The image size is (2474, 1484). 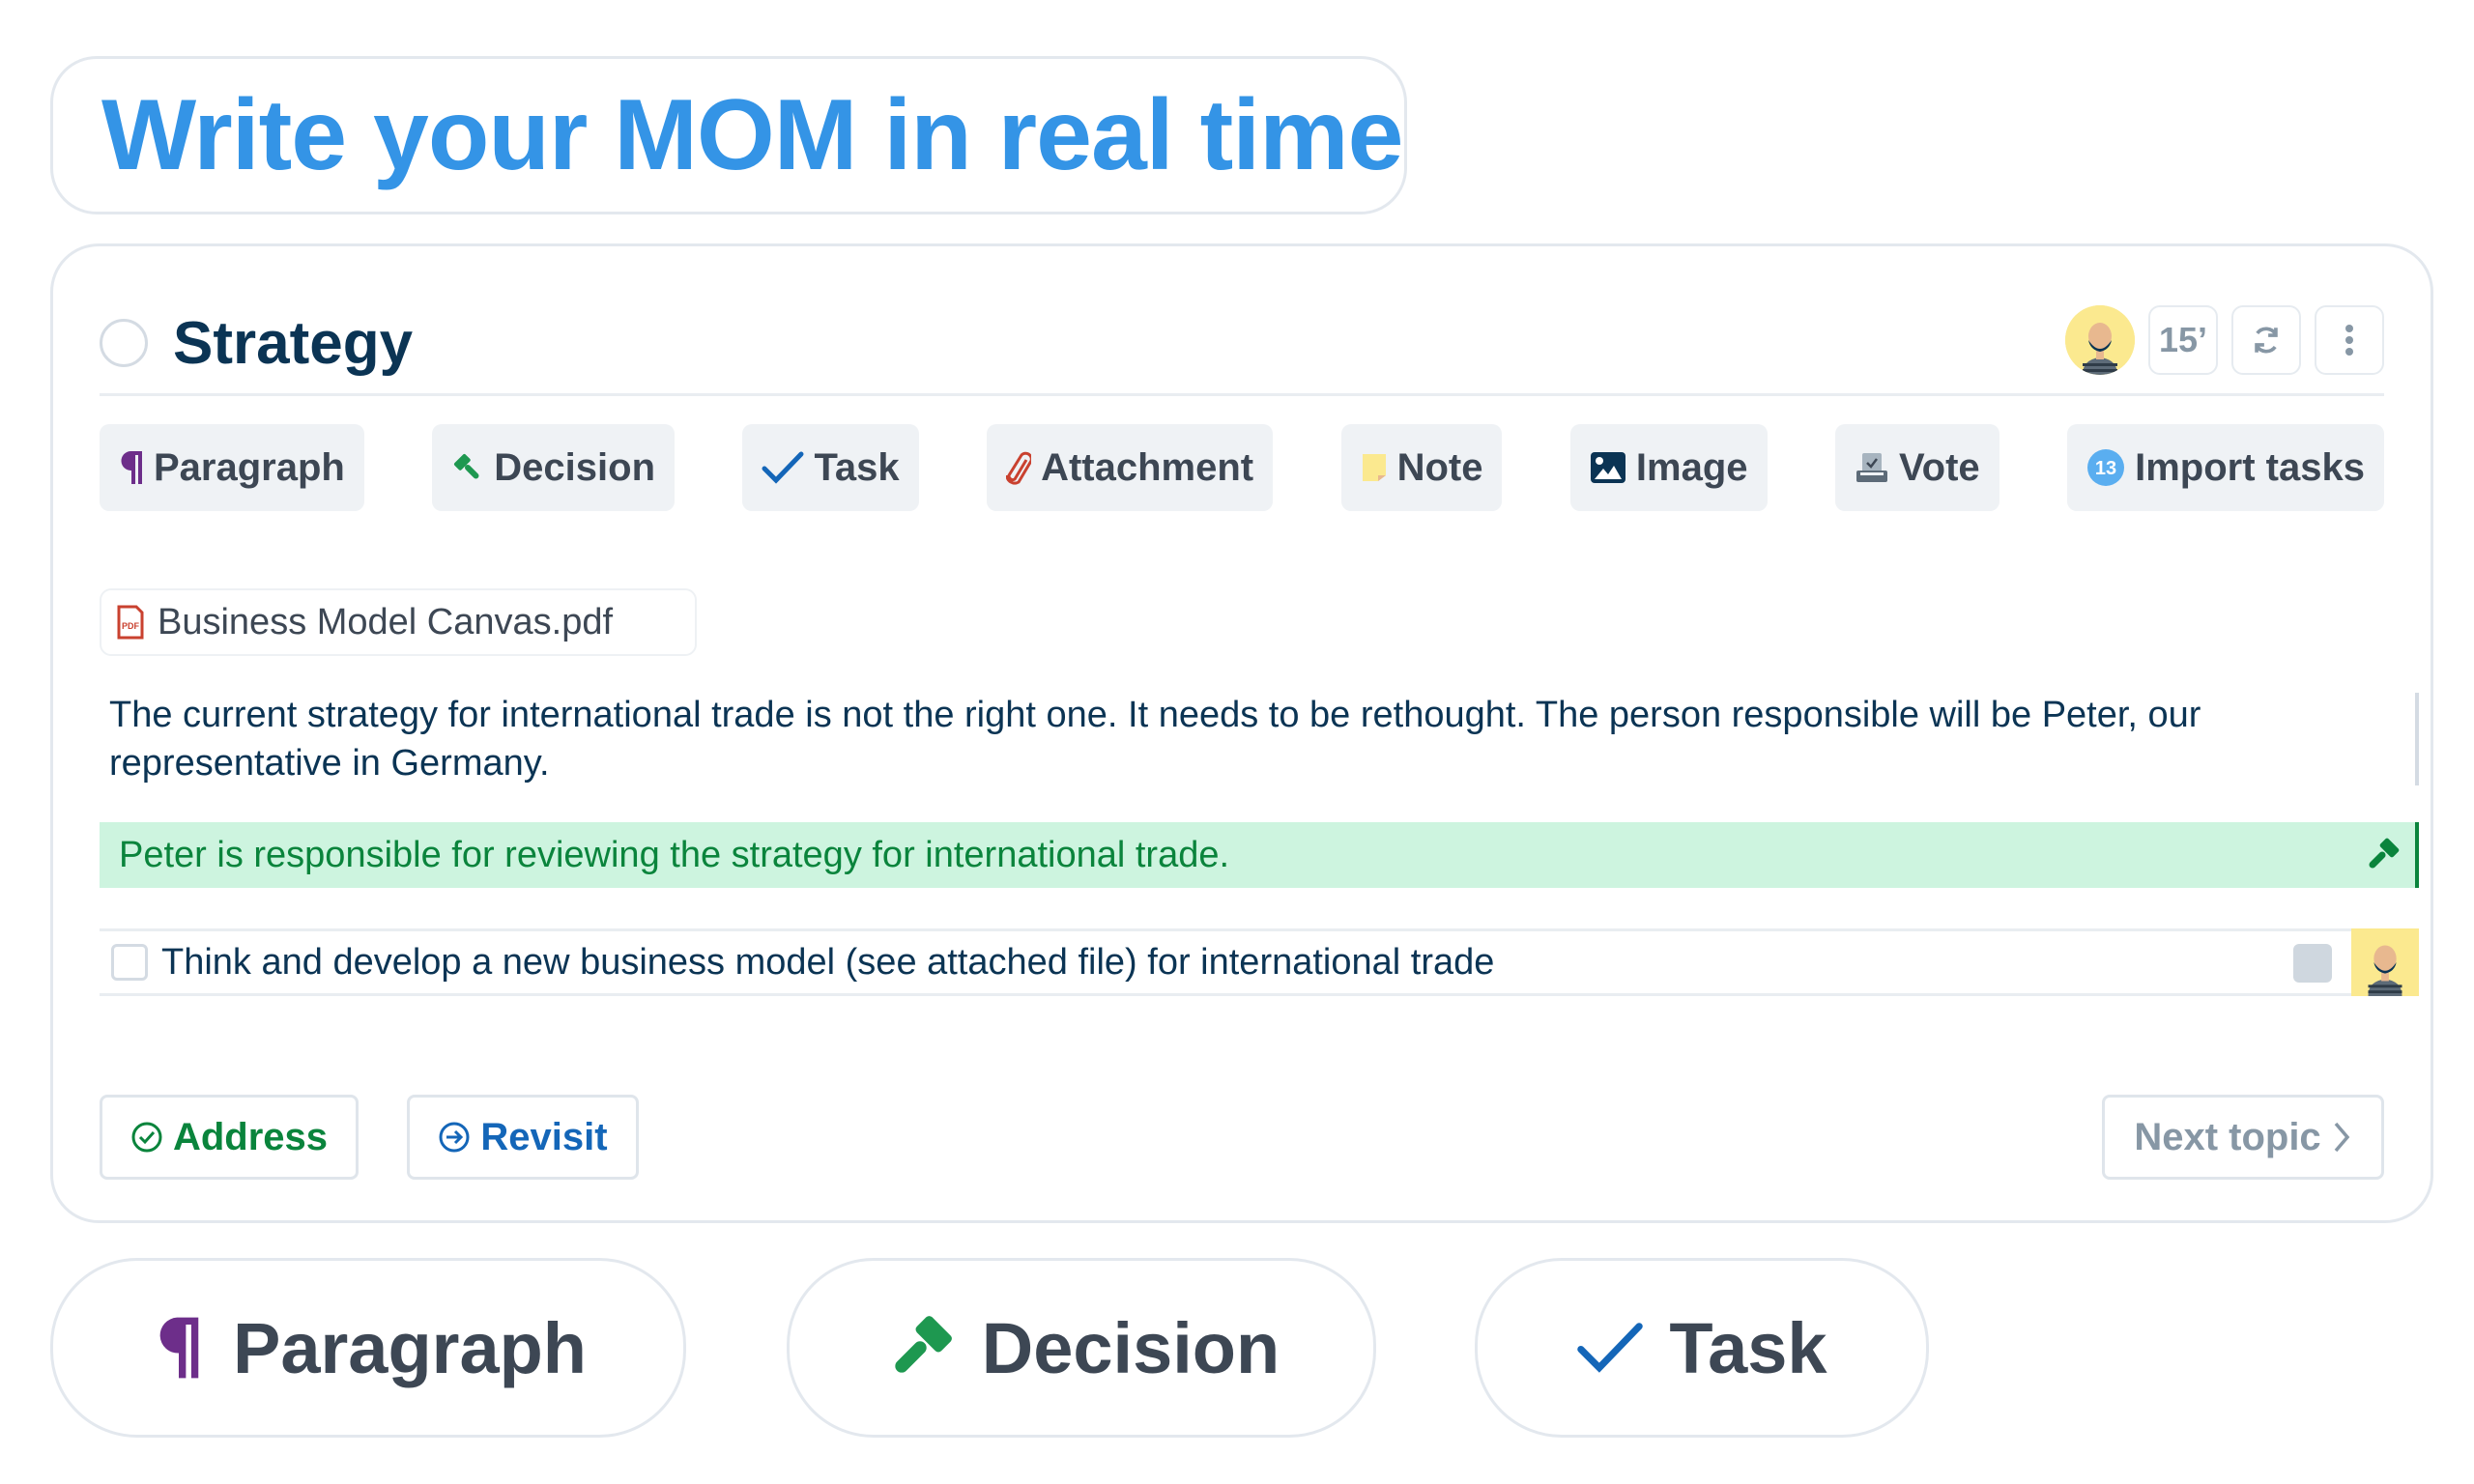 What do you see at coordinates (1692, 467) in the screenshot?
I see `toolbar-image-label: Image` at bounding box center [1692, 467].